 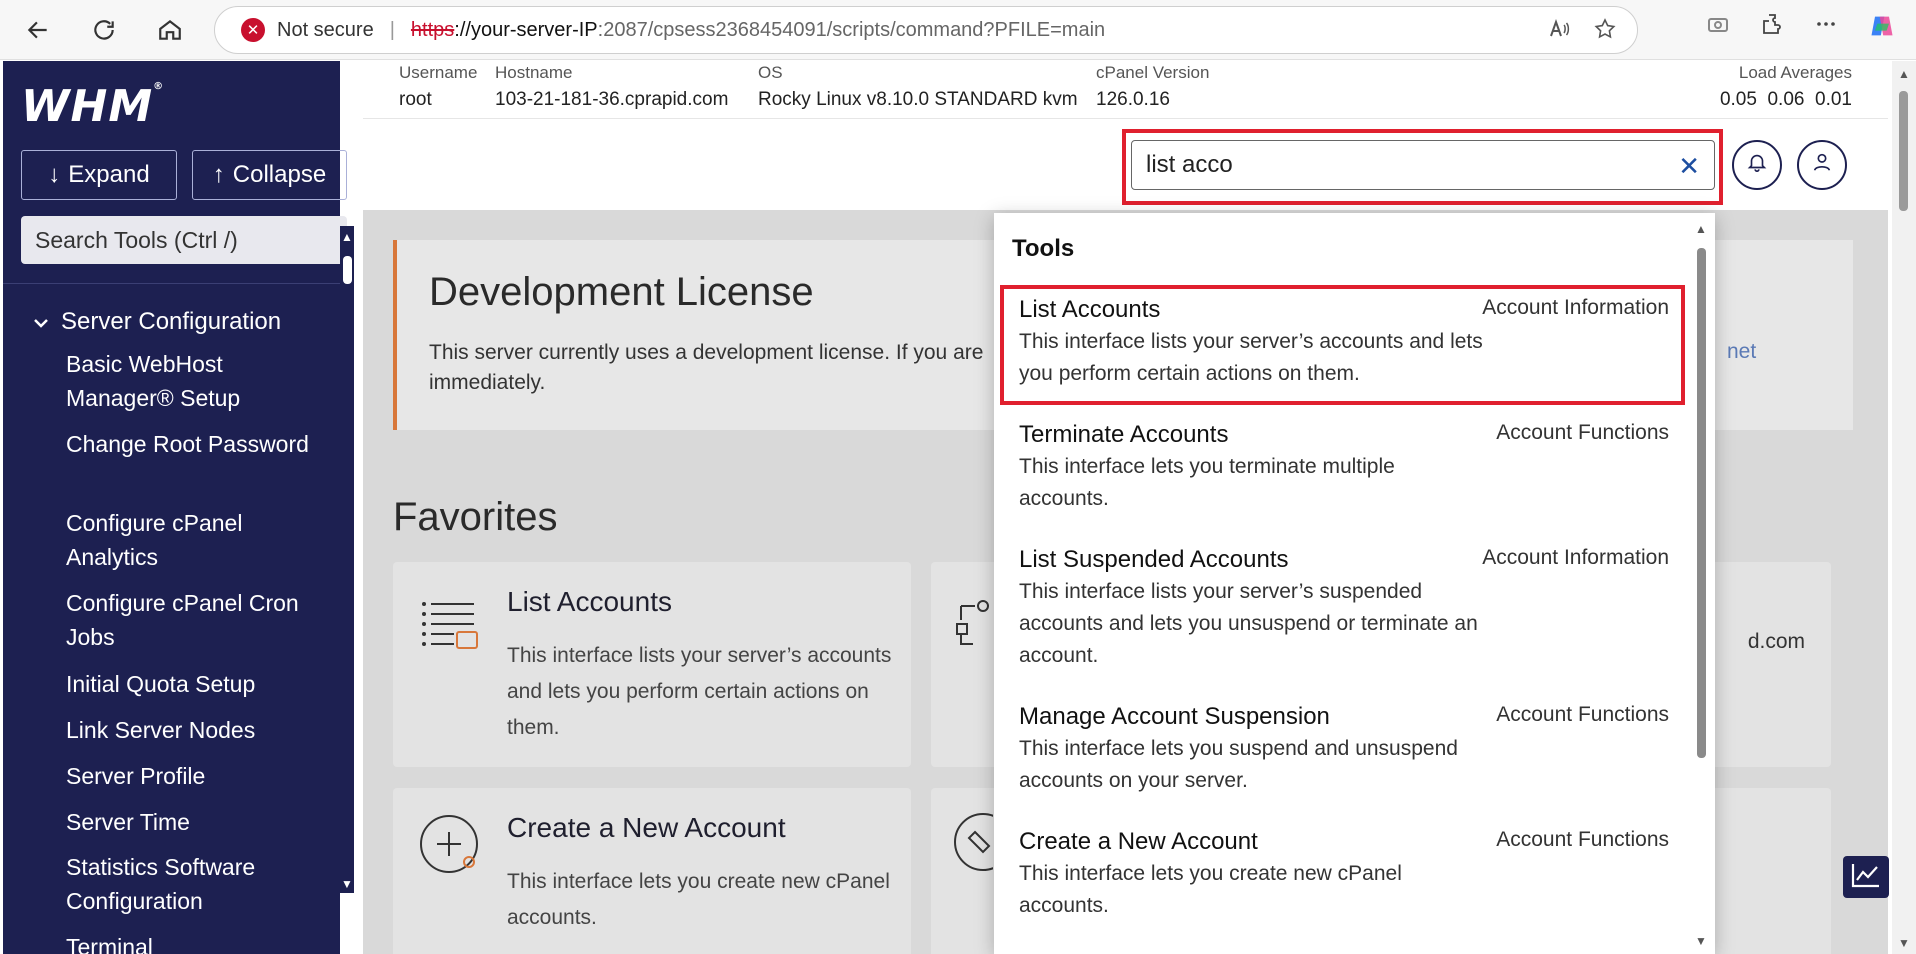 I want to click on arrow-up-icon: ↑, so click(x=218, y=174).